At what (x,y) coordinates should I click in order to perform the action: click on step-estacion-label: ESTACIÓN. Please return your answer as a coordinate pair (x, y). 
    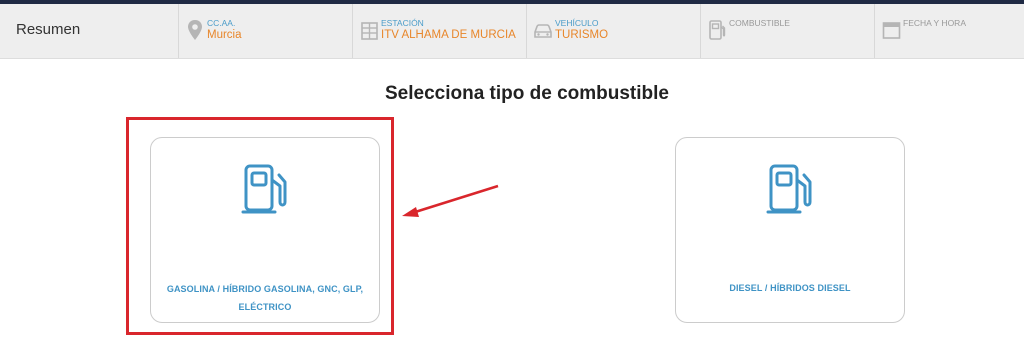
    Looking at the image, I should click on (402, 23).